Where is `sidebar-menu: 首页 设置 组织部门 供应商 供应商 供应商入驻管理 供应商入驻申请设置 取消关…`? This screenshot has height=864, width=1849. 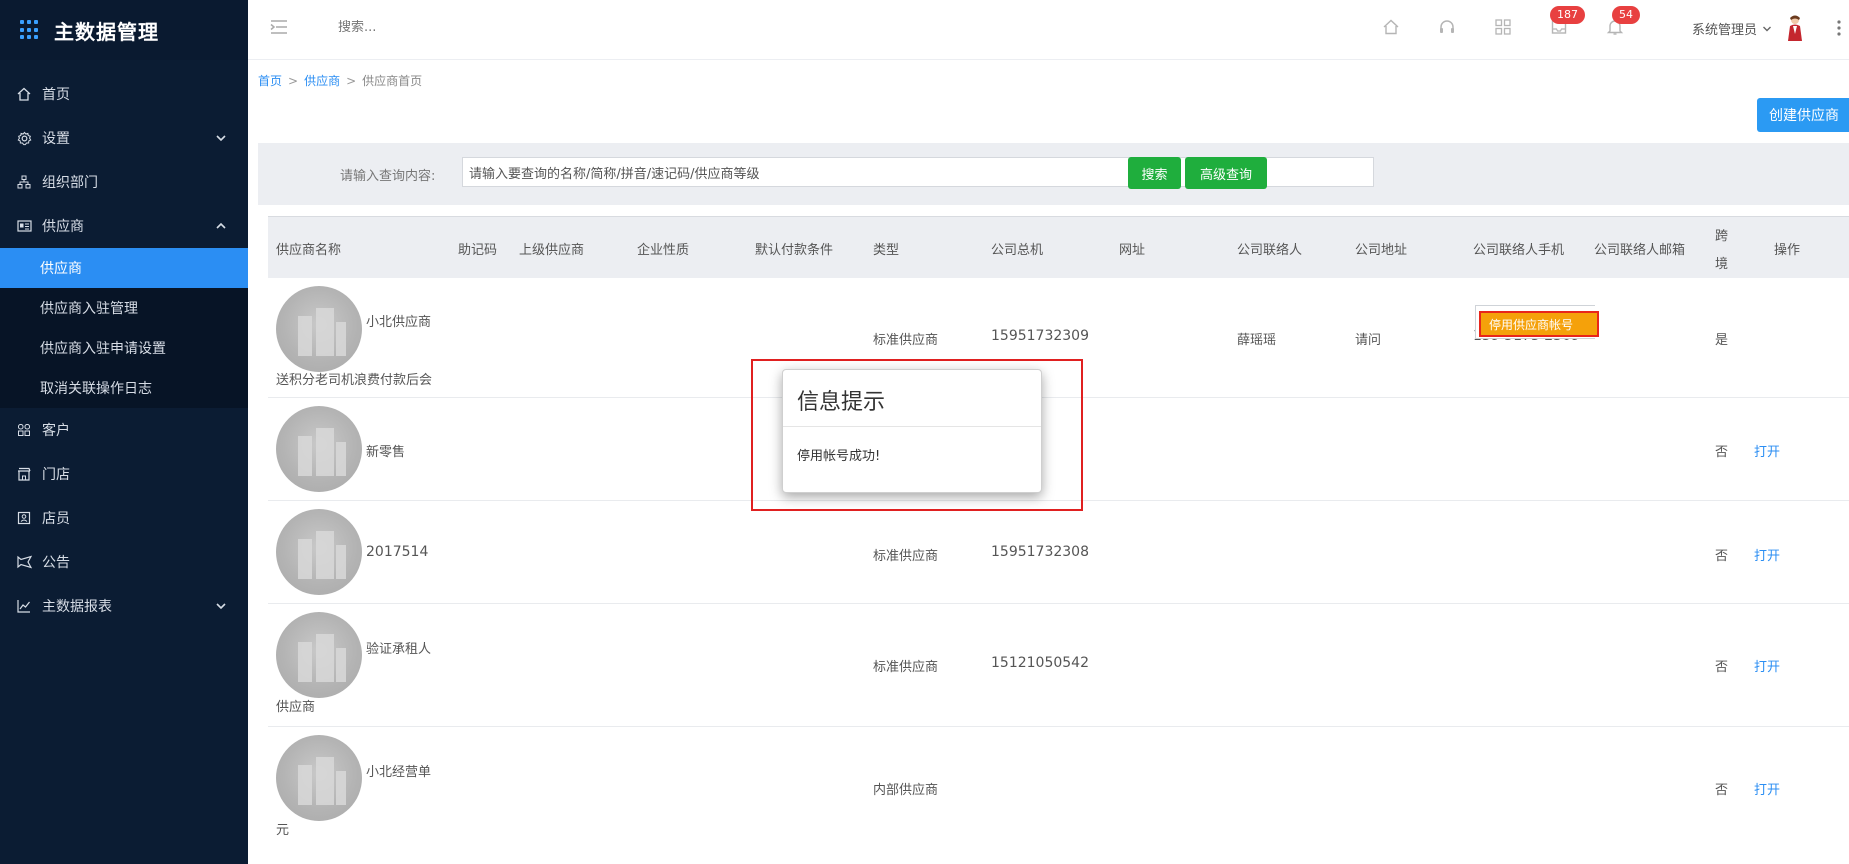
sidebar-menu: 首页 设置 组织部门 供应商 供应商 供应商入驻管理 供应商入驻申请设置 取消关… is located at coordinates (124, 350).